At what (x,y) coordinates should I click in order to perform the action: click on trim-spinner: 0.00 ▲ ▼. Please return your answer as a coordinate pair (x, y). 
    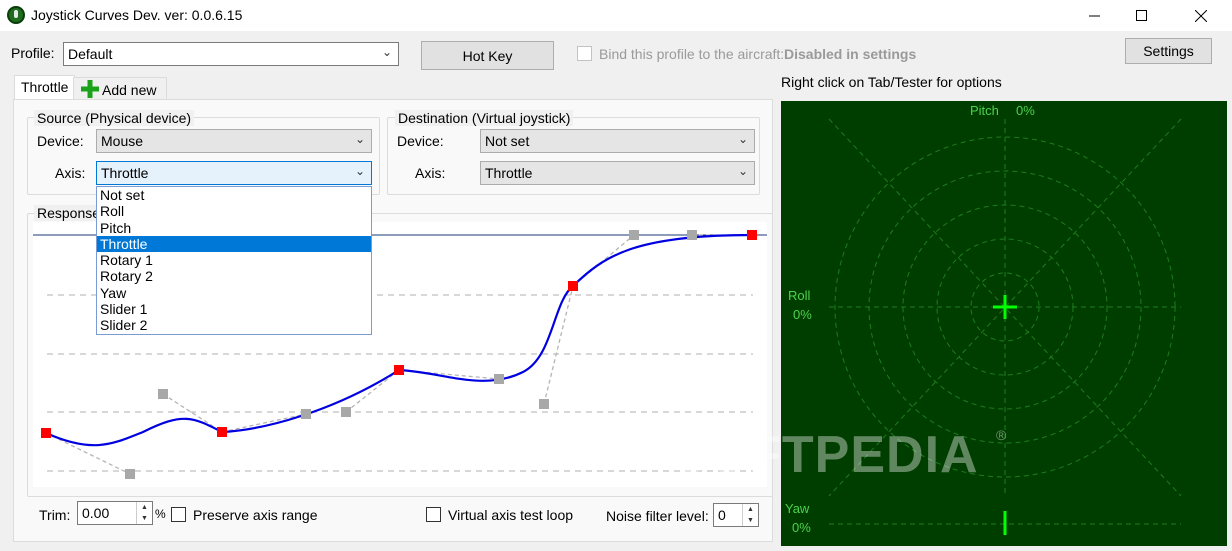
    Looking at the image, I should click on (115, 513).